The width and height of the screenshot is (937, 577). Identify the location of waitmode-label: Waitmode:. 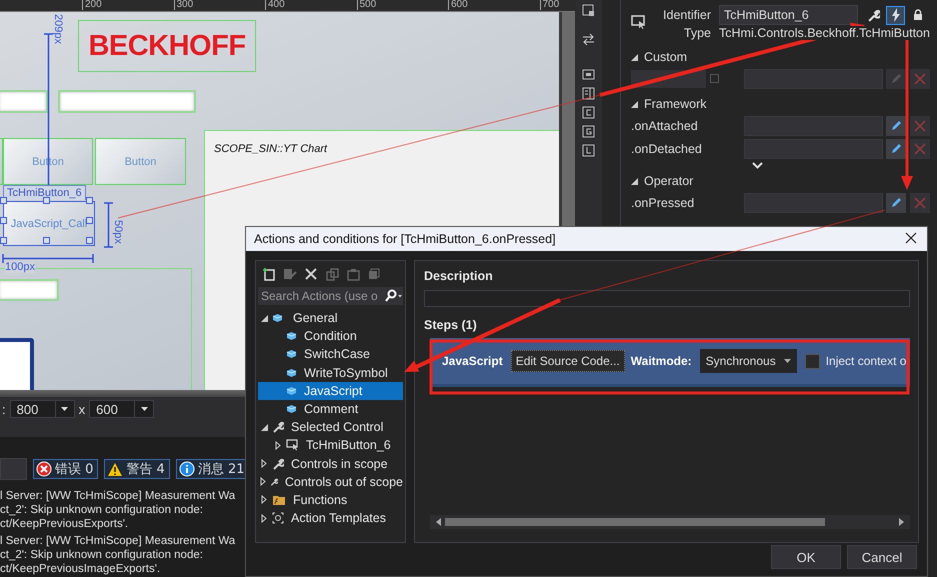
(661, 361).